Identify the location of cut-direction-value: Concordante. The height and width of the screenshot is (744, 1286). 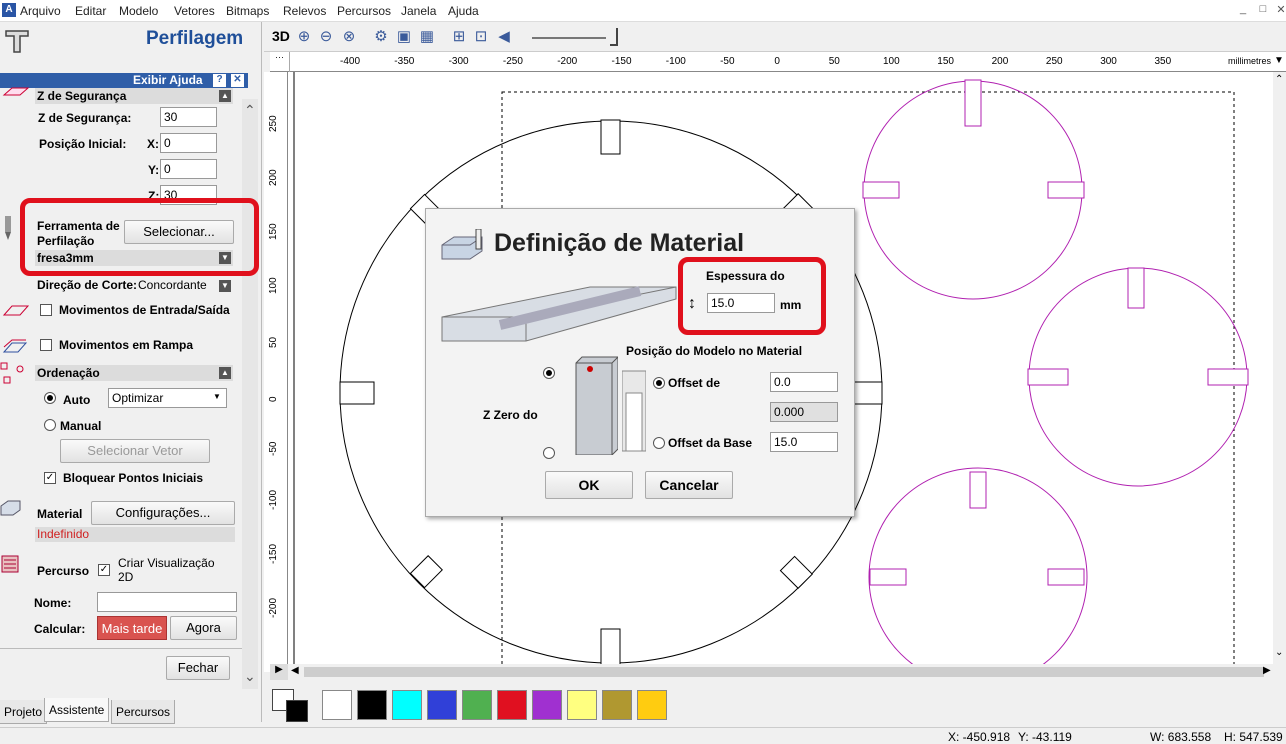
(172, 285).